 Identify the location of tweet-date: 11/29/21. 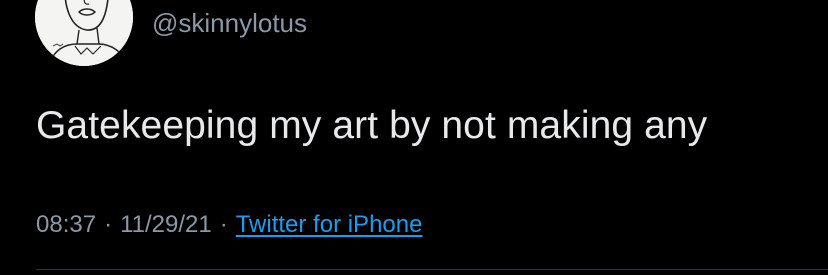
(166, 224).